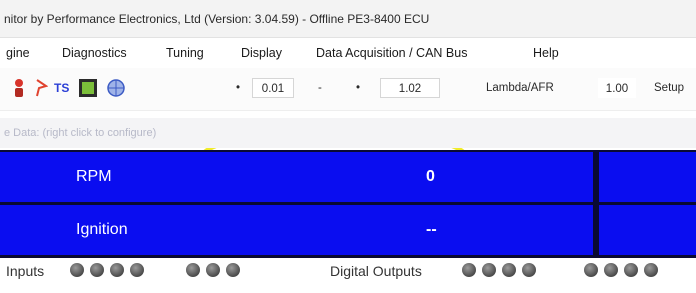 The height and width of the screenshot is (293, 696). What do you see at coordinates (617, 88) in the screenshot?
I see `lambda-value-field: 1.00` at bounding box center [617, 88].